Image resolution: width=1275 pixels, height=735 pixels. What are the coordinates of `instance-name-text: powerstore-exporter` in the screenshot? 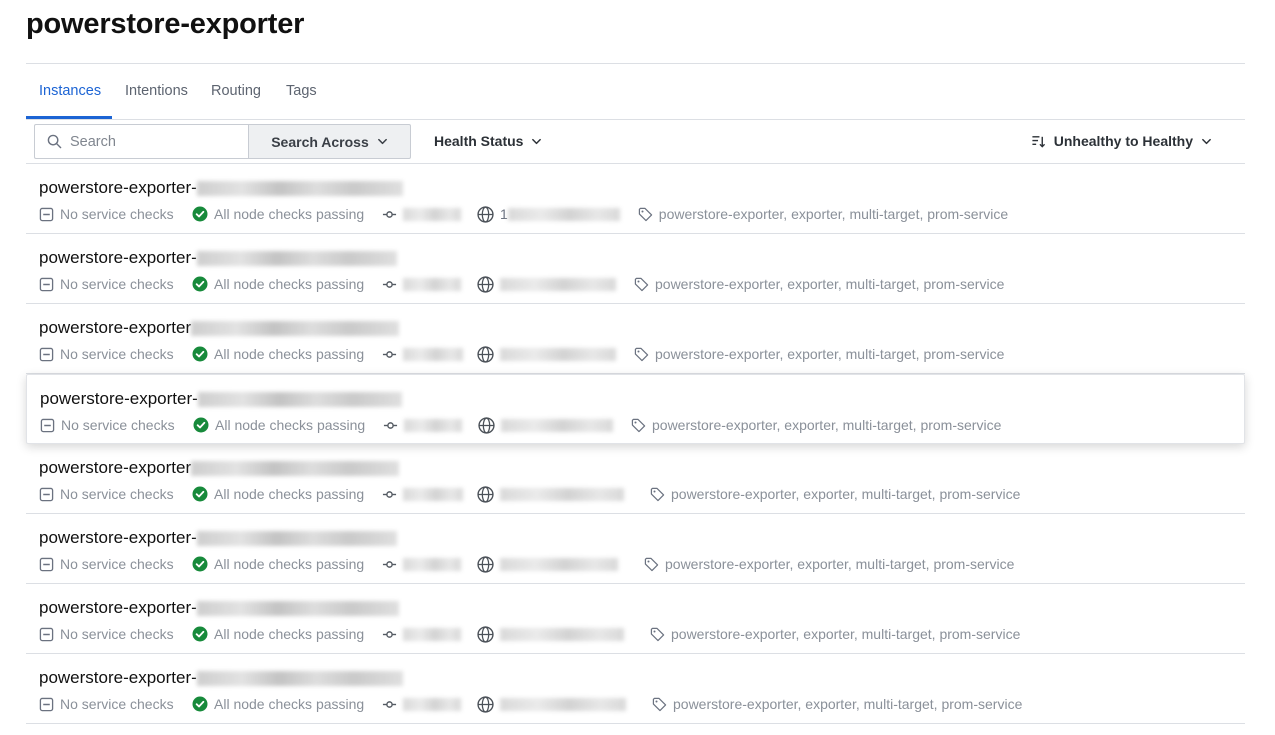 It's located at (115, 467).